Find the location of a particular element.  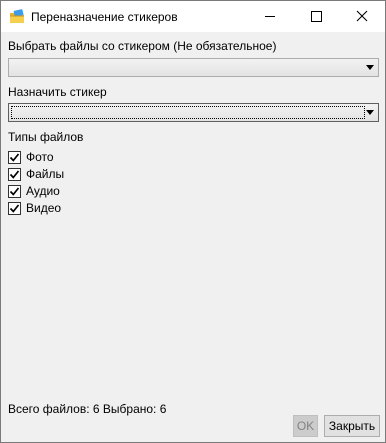

focus-rectangle is located at coordinates (188, 112).